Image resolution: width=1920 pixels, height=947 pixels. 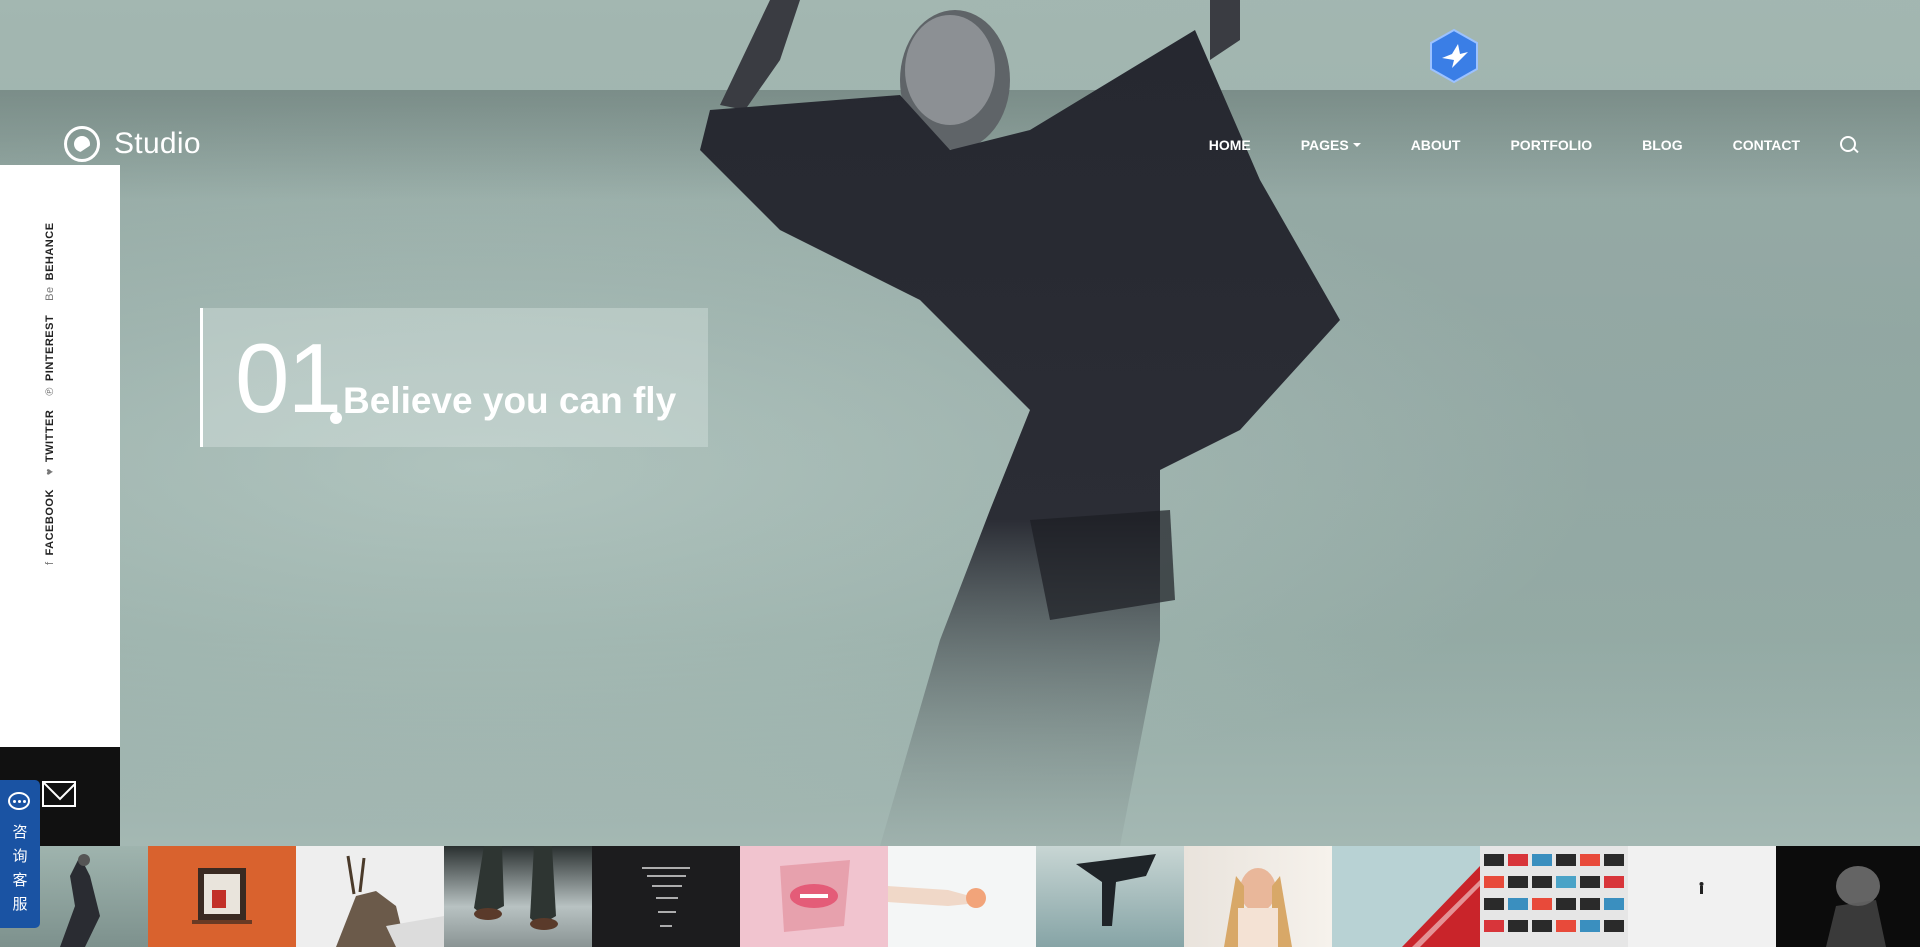 I want to click on chat-label-char: 客, so click(x=20, y=880).